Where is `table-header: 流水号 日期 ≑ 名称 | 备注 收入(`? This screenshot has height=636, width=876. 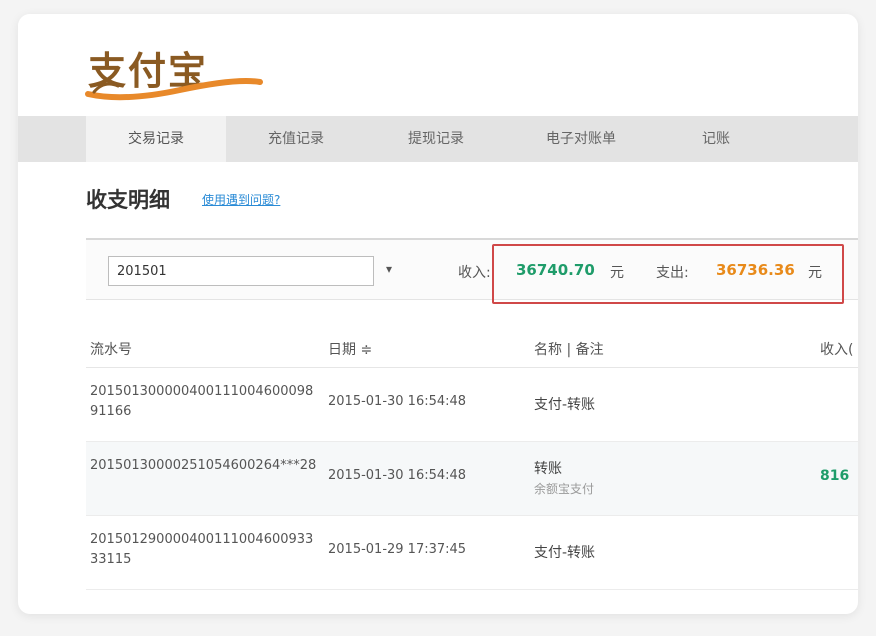 table-header: 流水号 日期 ≑ 名称 | 备注 收入( is located at coordinates (472, 348).